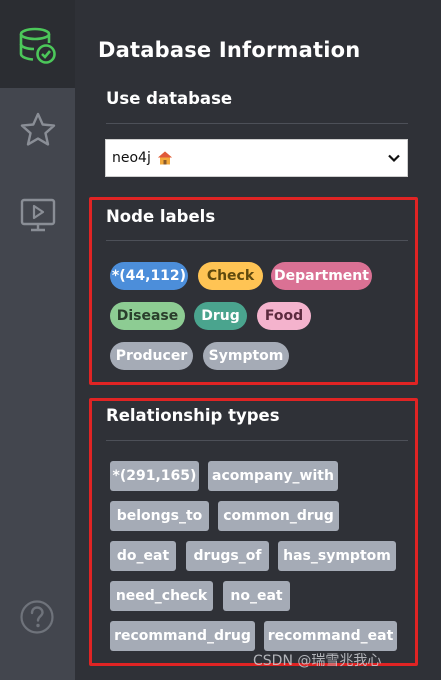  What do you see at coordinates (38, 215) in the screenshot?
I see `monitor-play-icon` at bounding box center [38, 215].